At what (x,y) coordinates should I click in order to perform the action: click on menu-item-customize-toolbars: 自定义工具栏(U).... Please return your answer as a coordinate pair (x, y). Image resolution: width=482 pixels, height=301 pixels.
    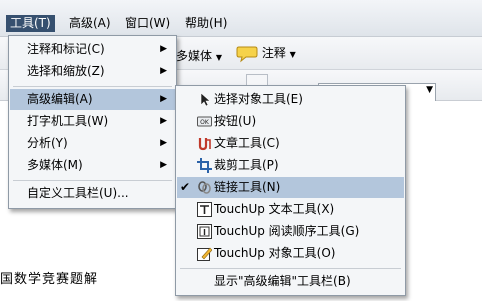
    Looking at the image, I should click on (92, 193).